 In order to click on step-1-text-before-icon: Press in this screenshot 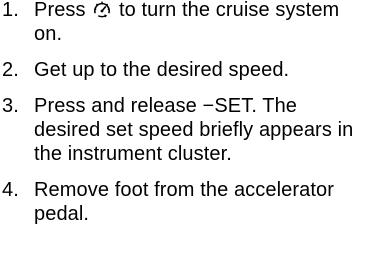, I will do `click(63, 10)`.